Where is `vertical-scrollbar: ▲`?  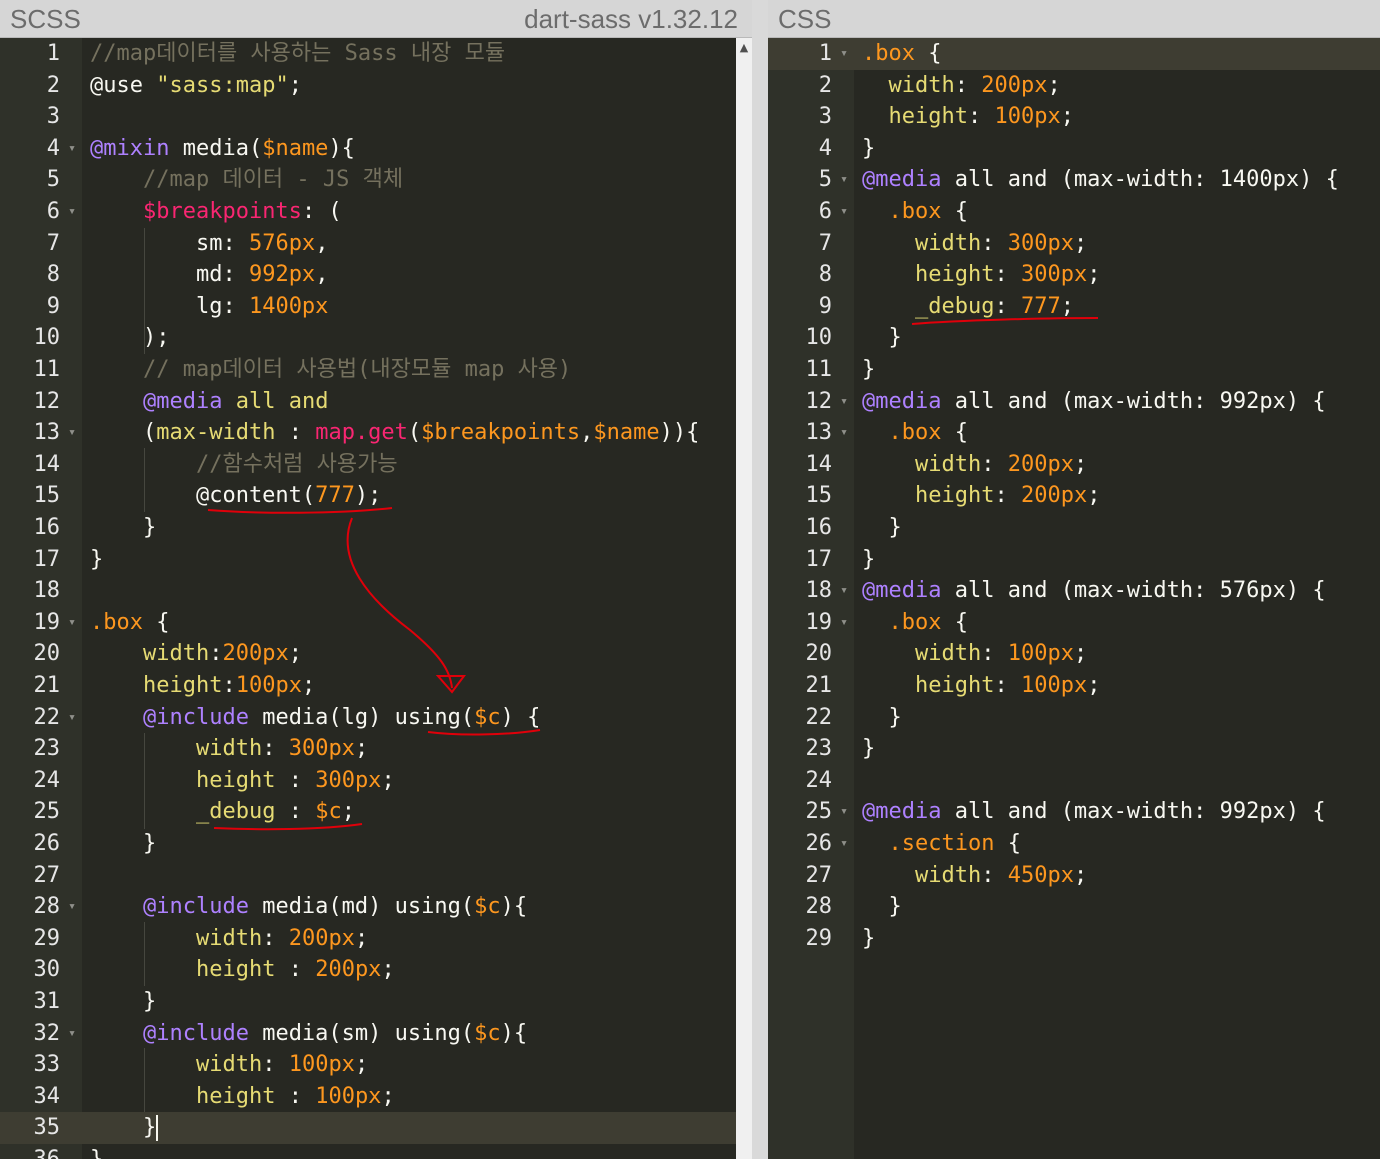
vertical-scrollbar: ▲ is located at coordinates (744, 598).